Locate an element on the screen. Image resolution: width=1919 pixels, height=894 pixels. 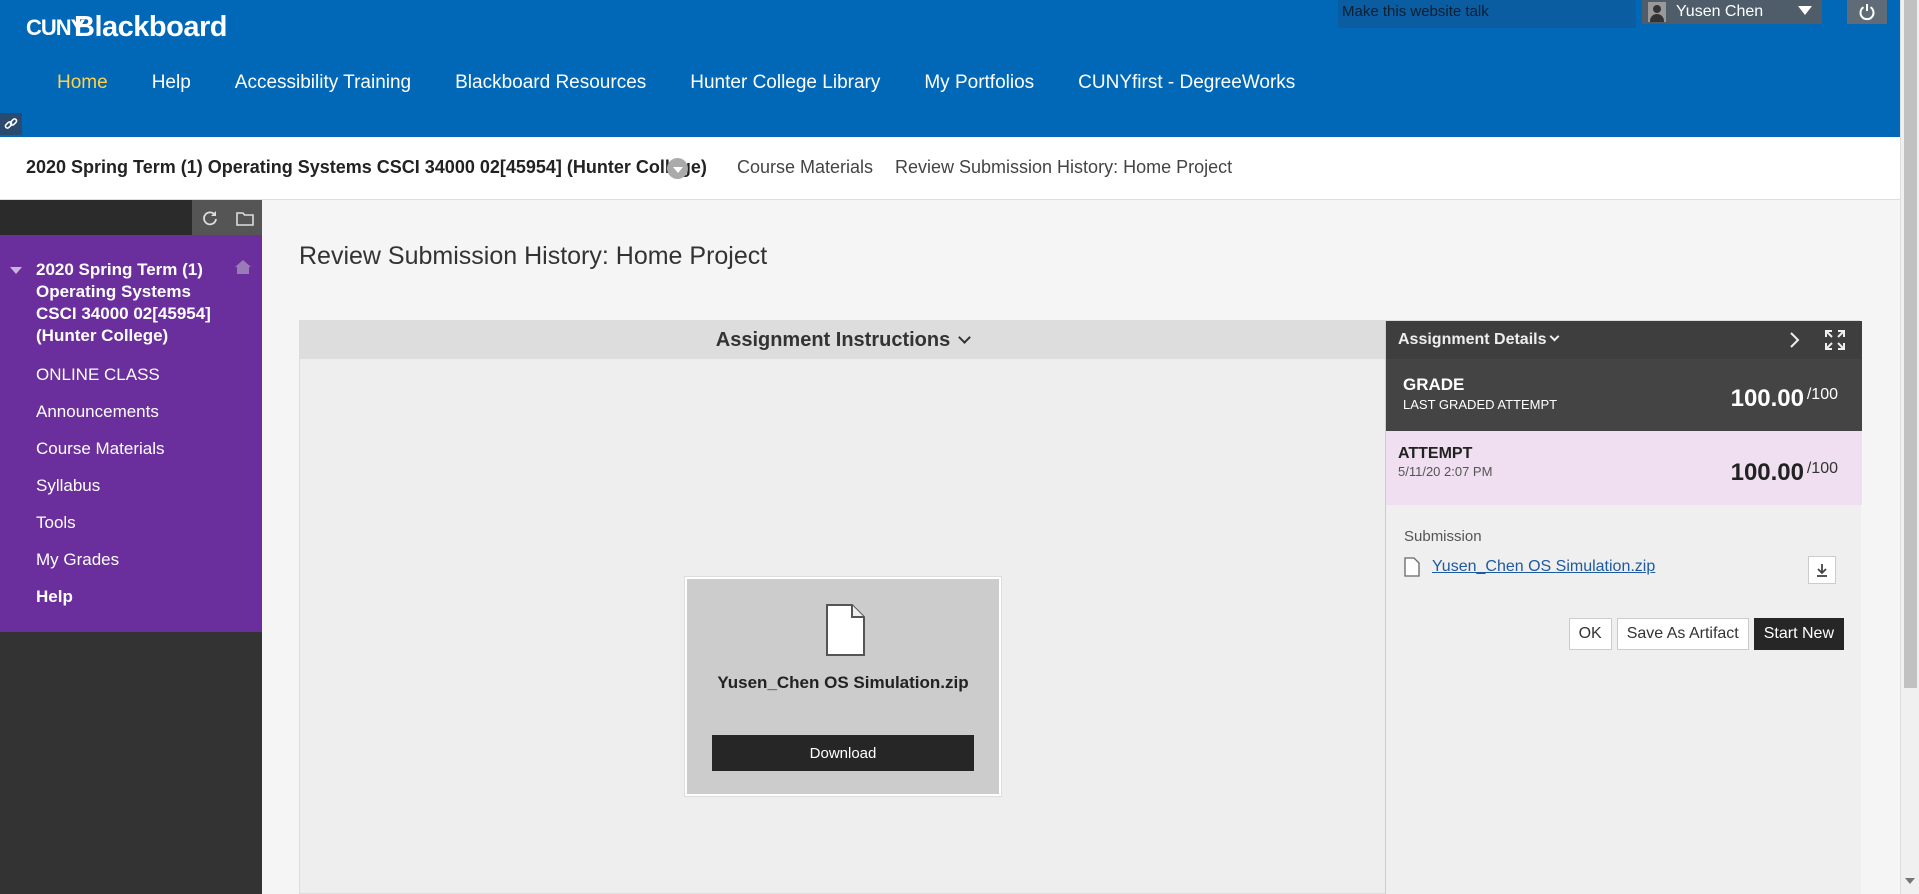
logout-button is located at coordinates (1867, 12).